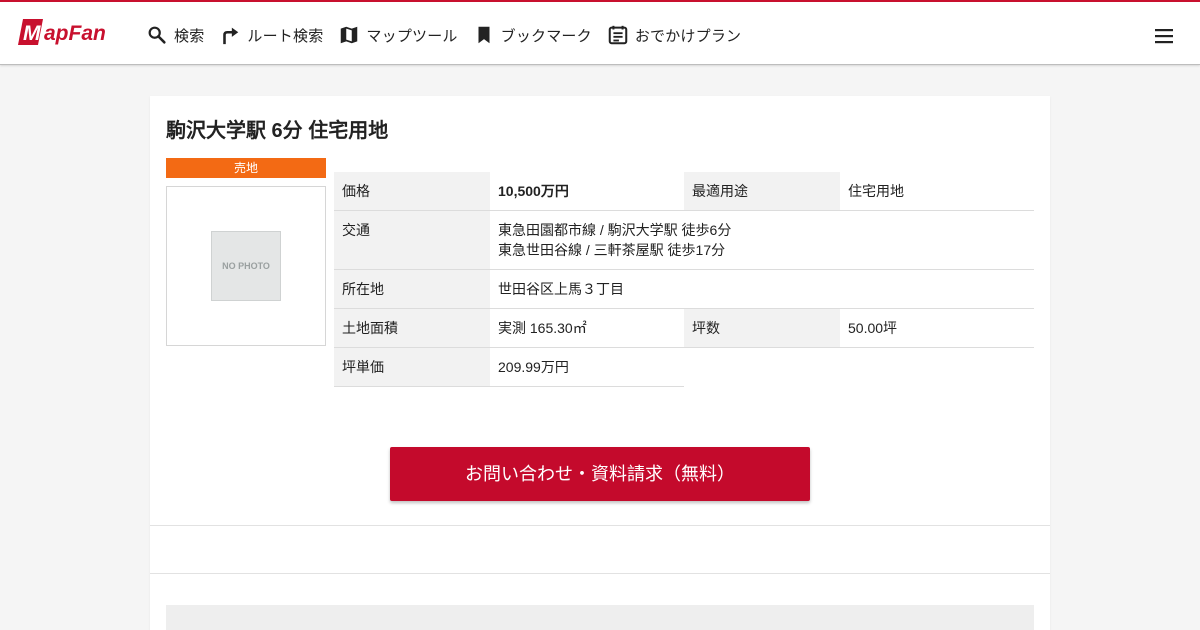  What do you see at coordinates (157, 35) in the screenshot?
I see `search-icon` at bounding box center [157, 35].